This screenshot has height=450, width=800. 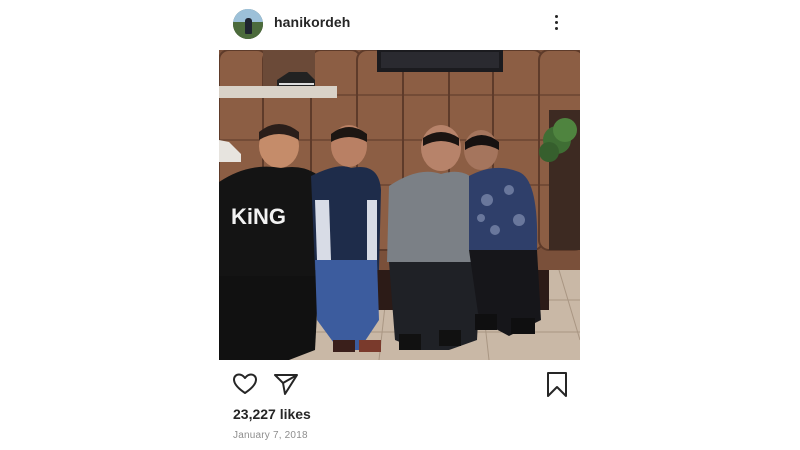 What do you see at coordinates (312, 22) in the screenshot?
I see `username-link: hanikordeh` at bounding box center [312, 22].